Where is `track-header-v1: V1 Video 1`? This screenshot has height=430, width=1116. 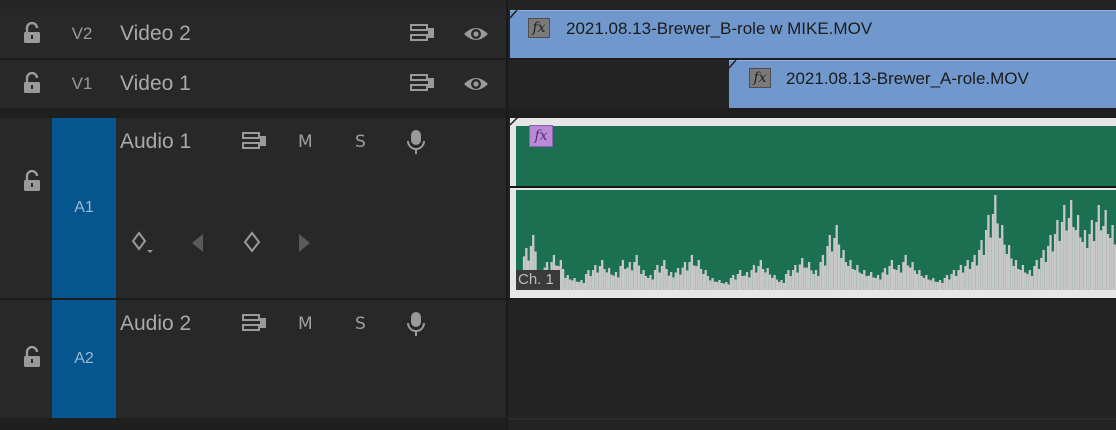
track-header-v1: V1 Video 1 is located at coordinates (254, 84).